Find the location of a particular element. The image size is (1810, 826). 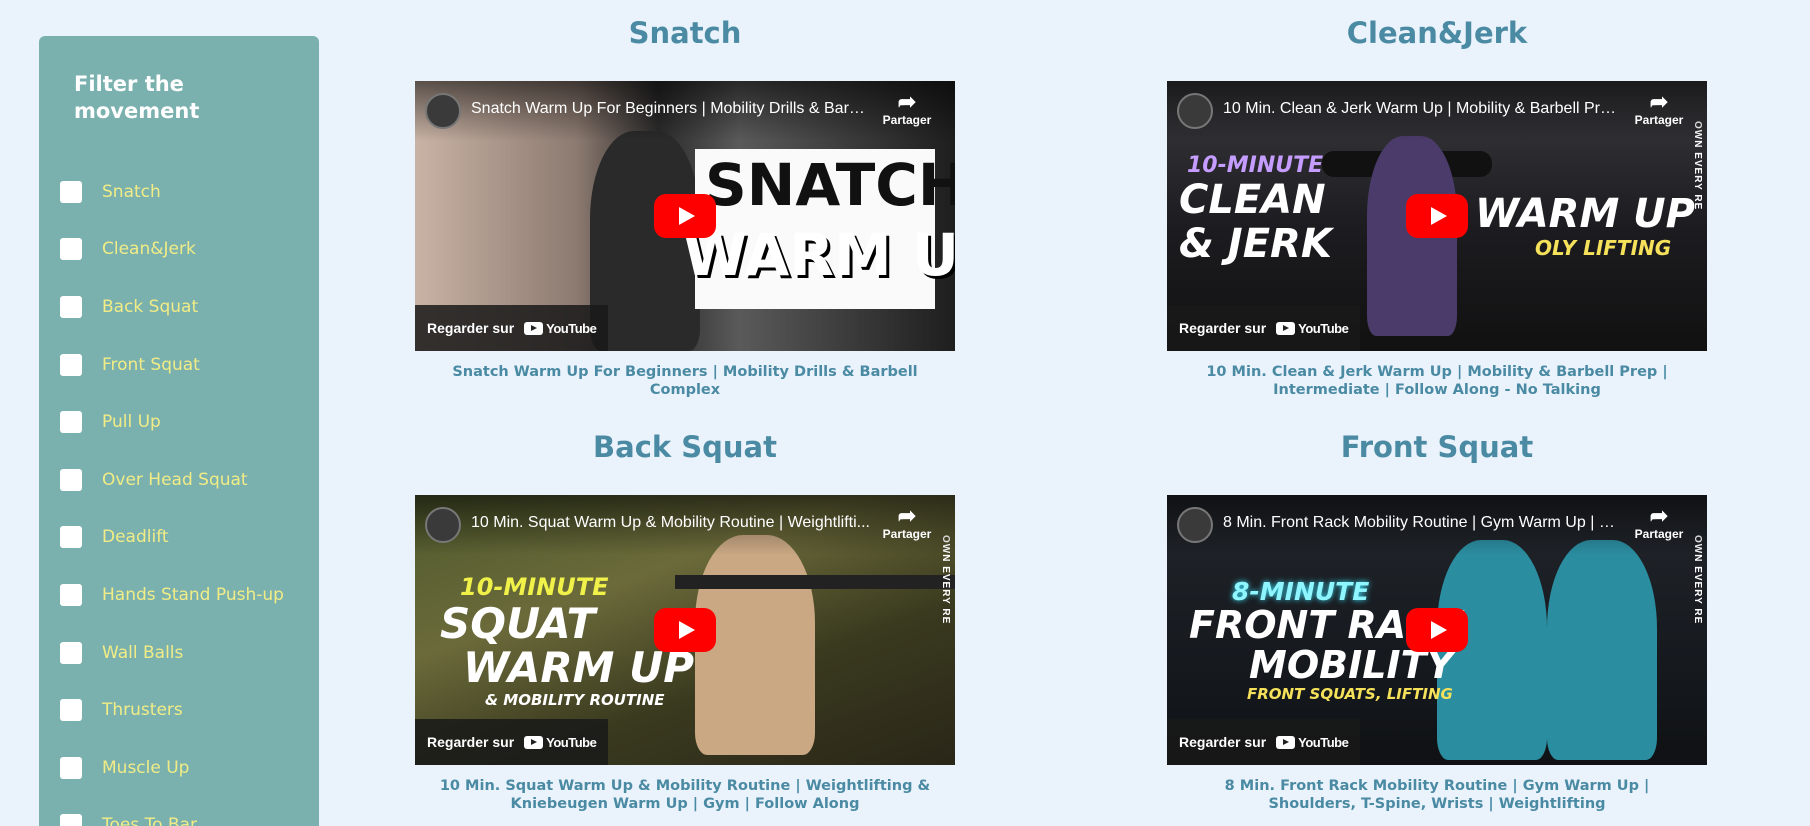

card-heading: Back Squat is located at coordinates (685, 447).